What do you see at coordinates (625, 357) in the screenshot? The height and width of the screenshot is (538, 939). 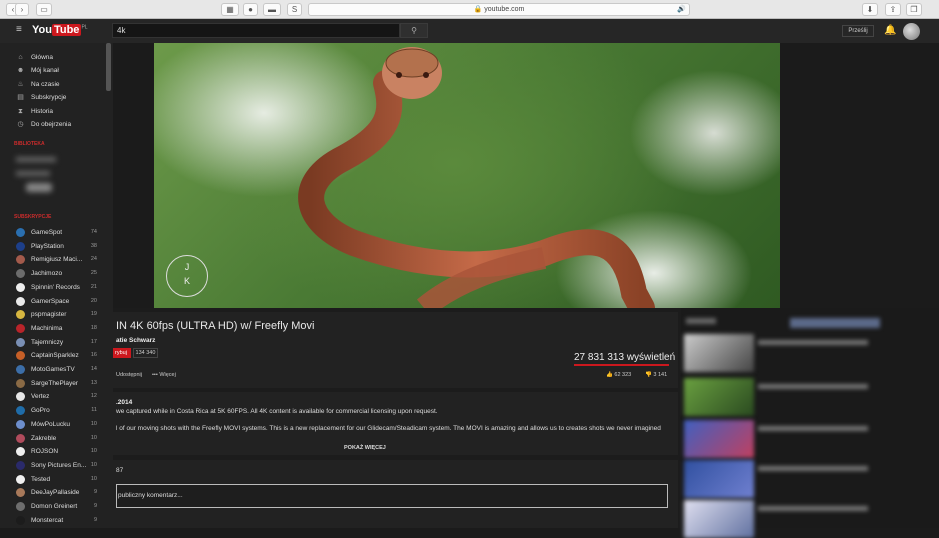 I see `view-count: 27 831 313 wyświetleń` at bounding box center [625, 357].